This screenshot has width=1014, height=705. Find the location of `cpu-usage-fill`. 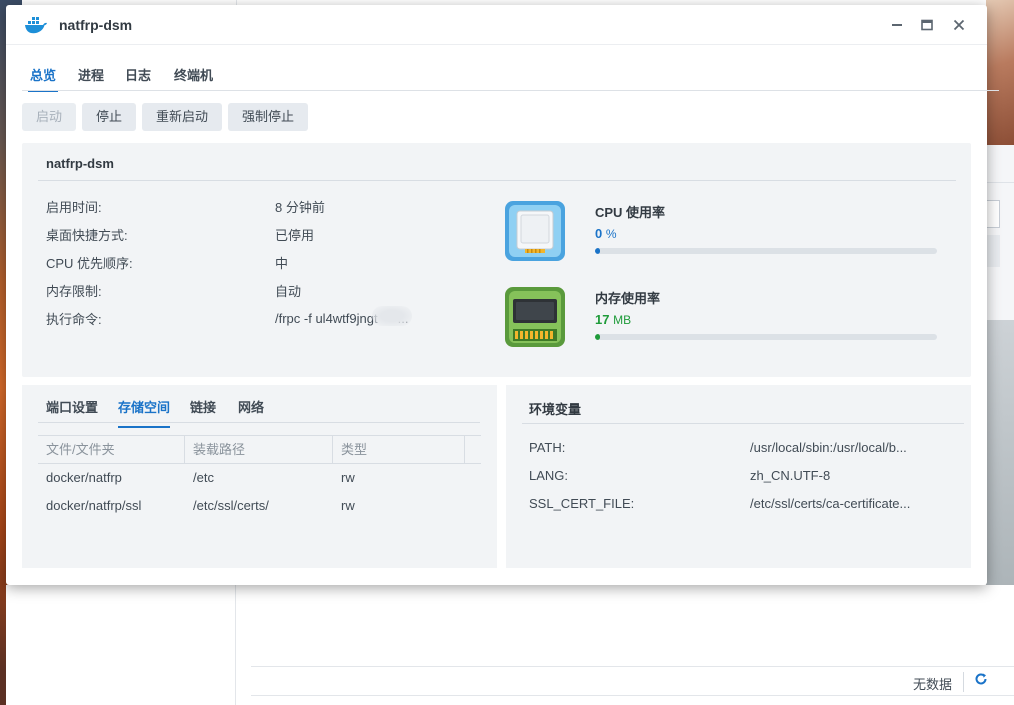

cpu-usage-fill is located at coordinates (598, 251).